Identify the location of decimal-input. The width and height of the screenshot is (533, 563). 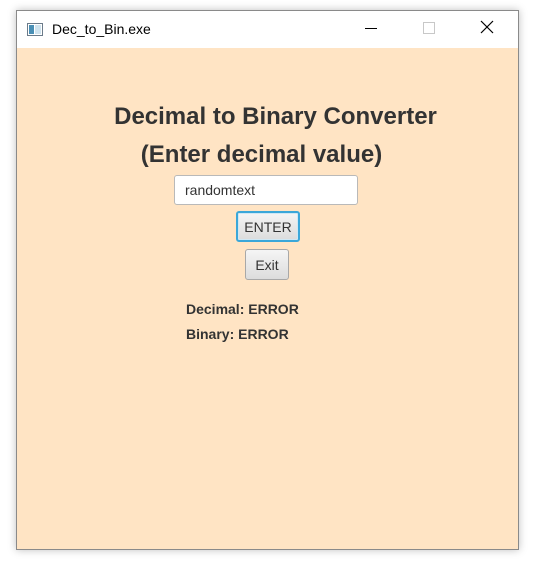
(266, 190).